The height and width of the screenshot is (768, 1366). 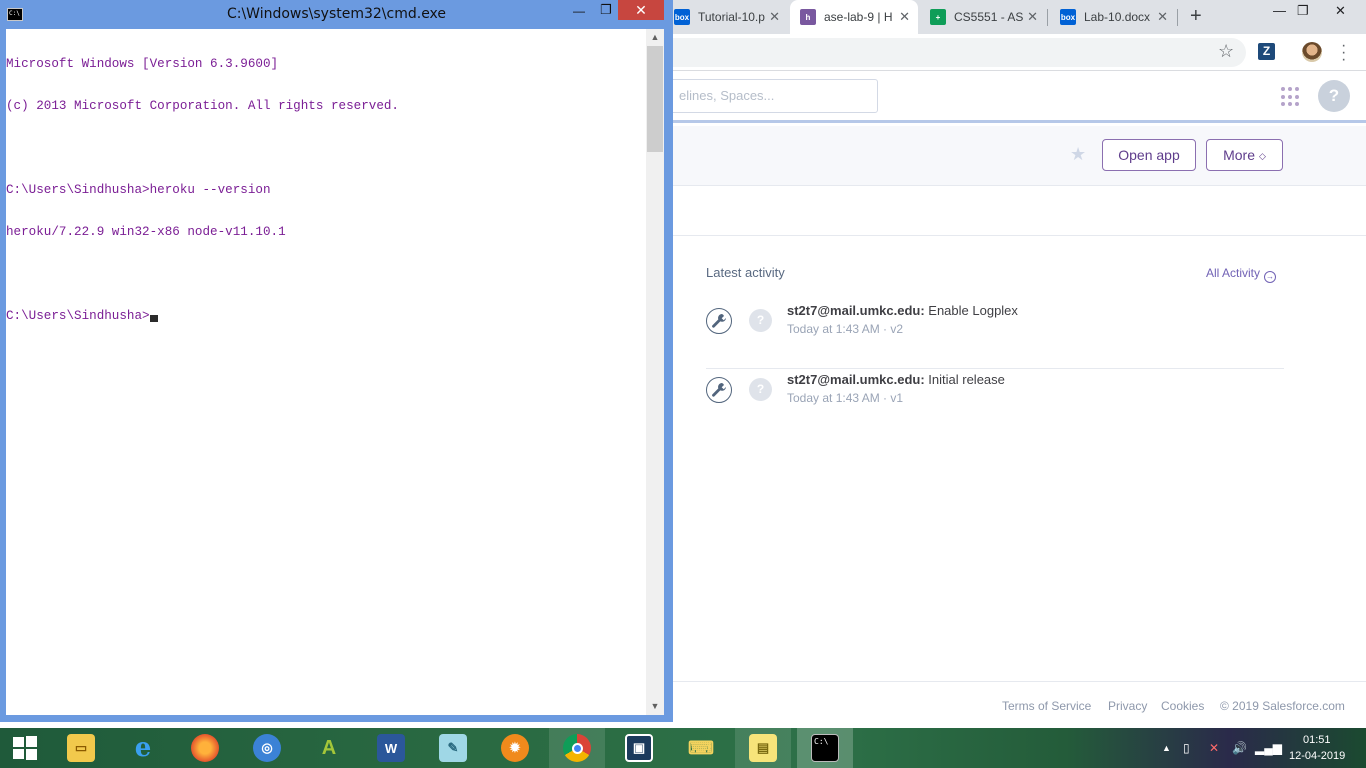 What do you see at coordinates (682, 17) in the screenshot?
I see `box-icon: box` at bounding box center [682, 17].